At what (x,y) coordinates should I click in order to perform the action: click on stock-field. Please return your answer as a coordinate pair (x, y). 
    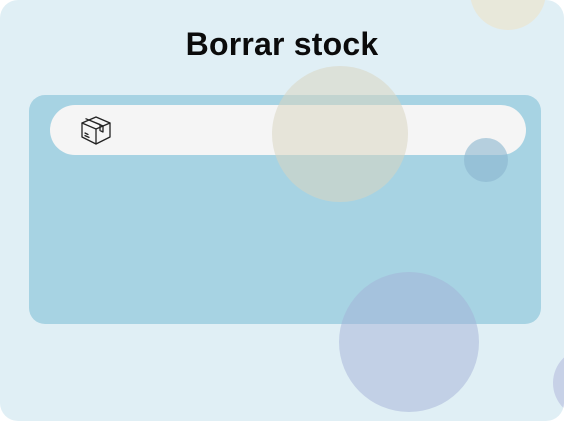
    Looking at the image, I should click on (288, 130).